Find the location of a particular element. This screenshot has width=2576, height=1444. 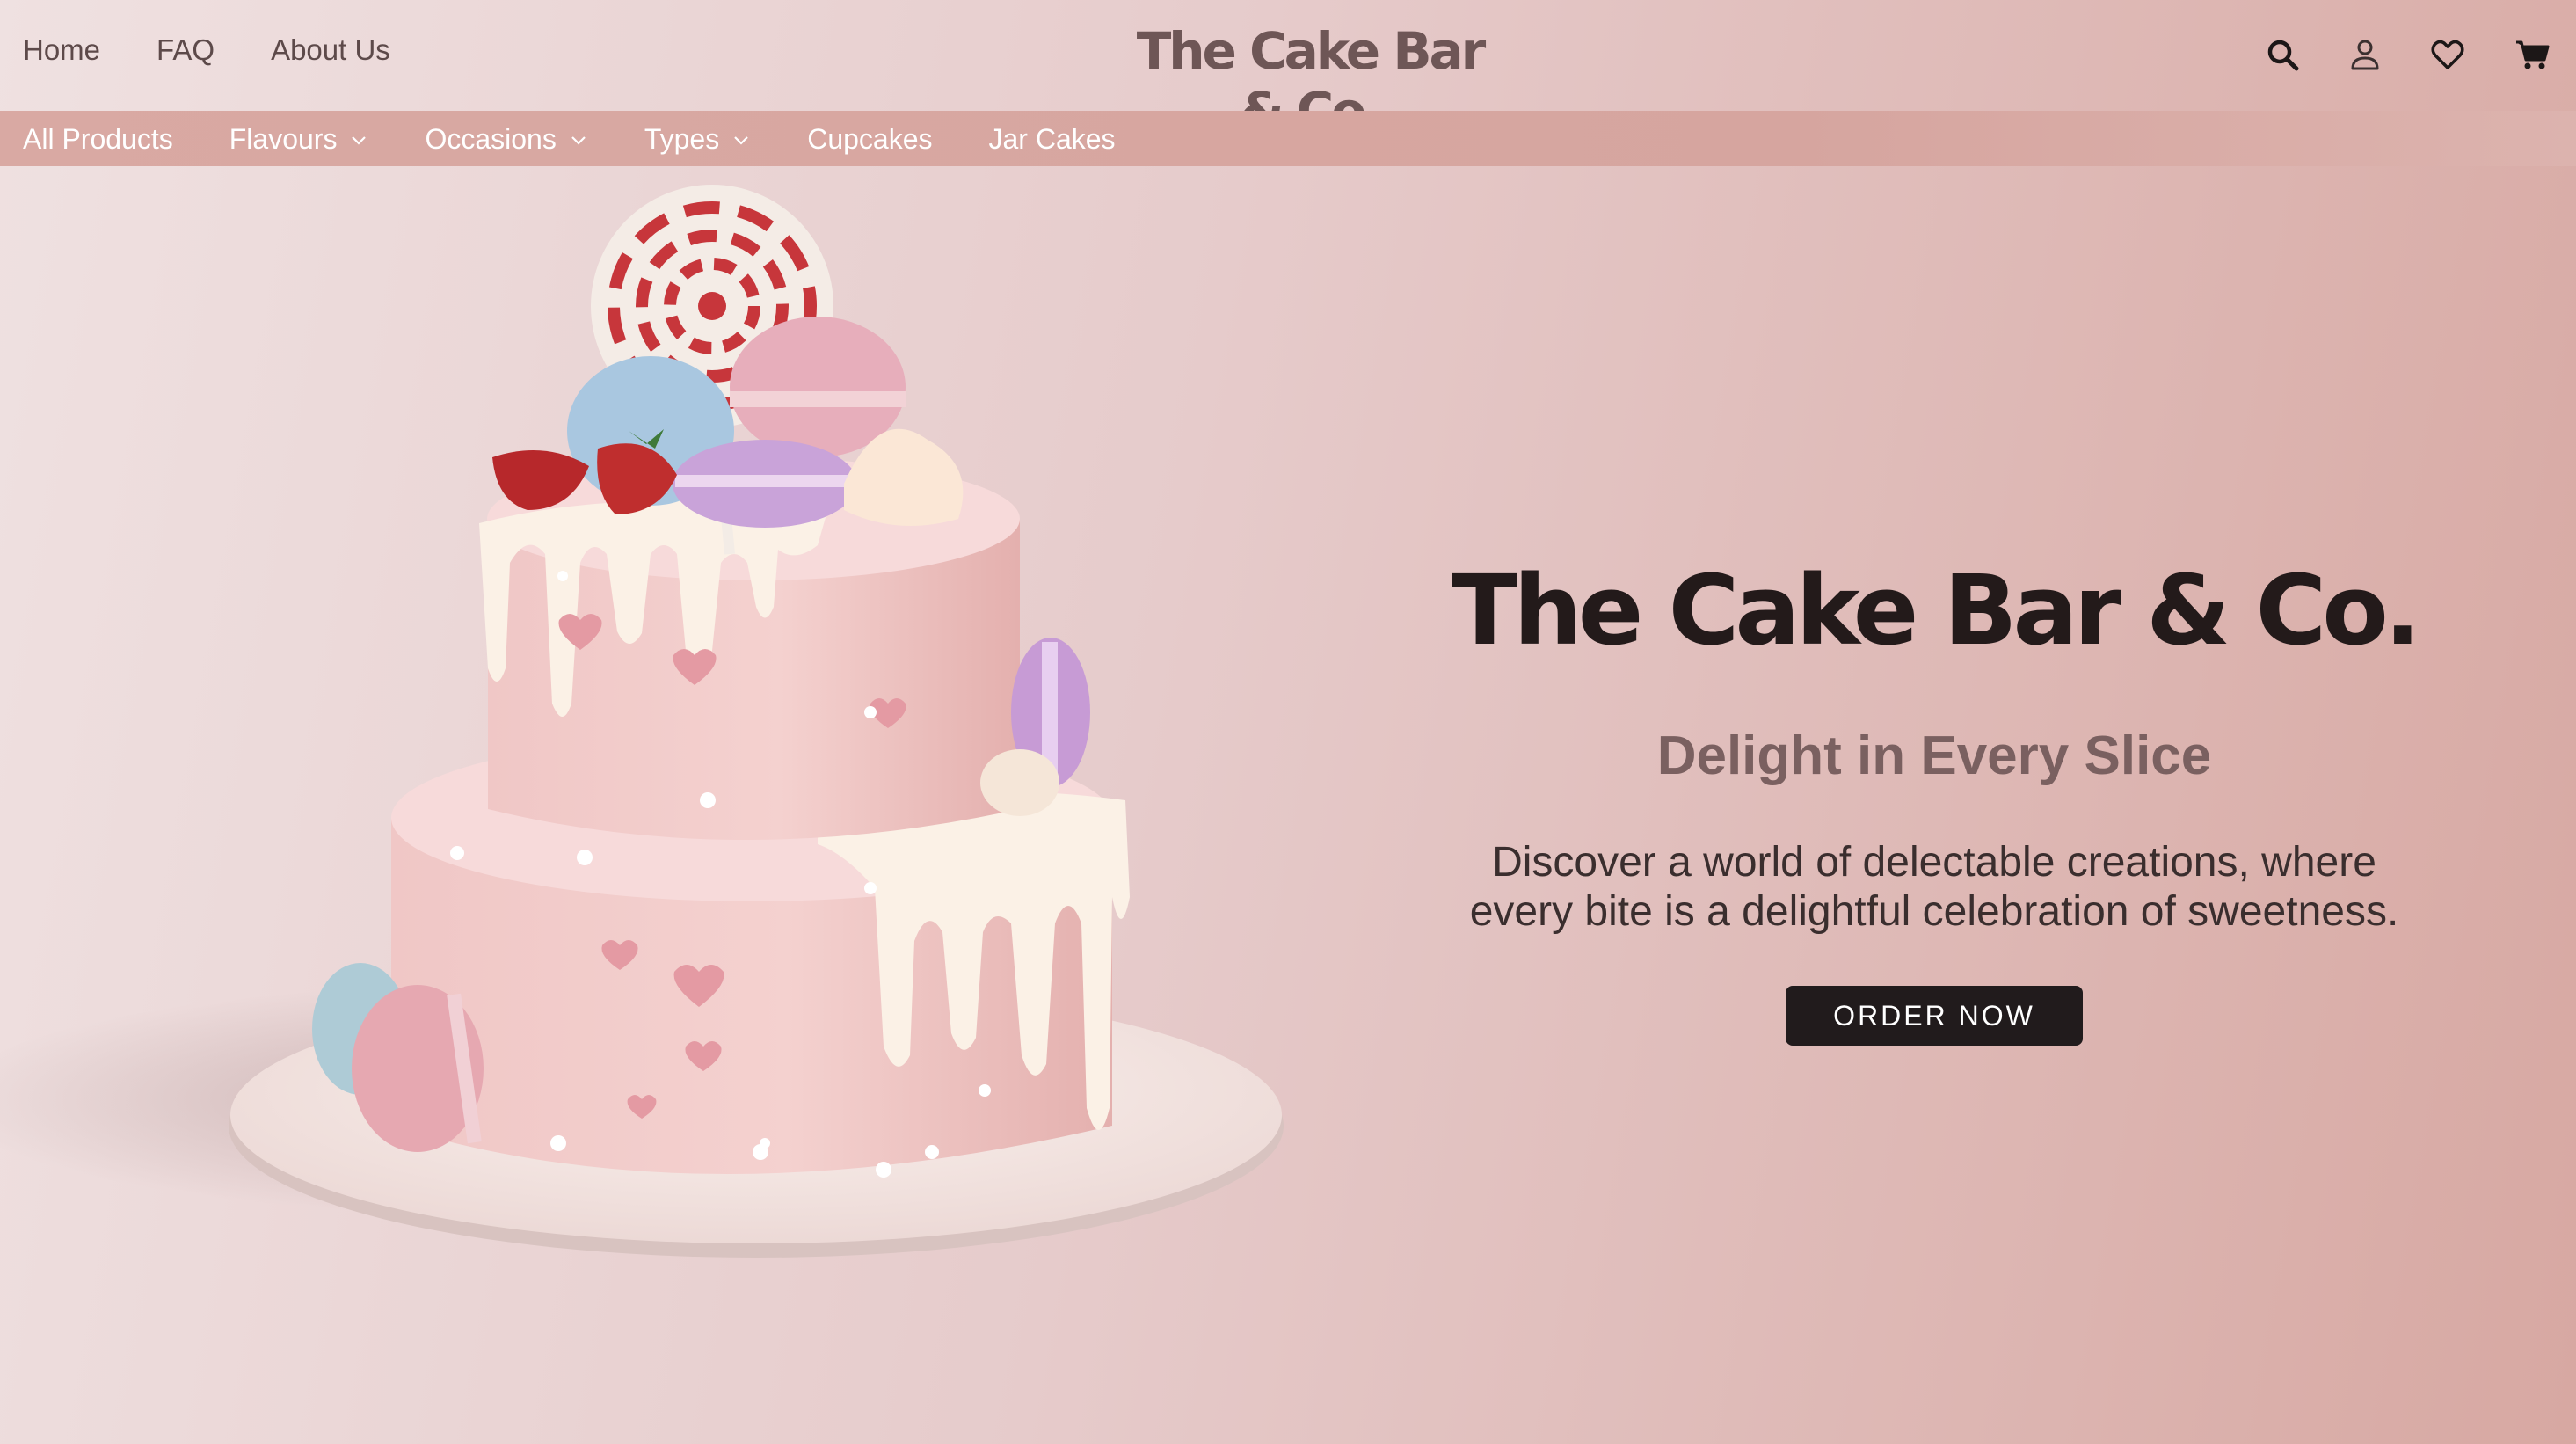

hero-subtitle: Delight in Every Slice is located at coordinates (1934, 756).